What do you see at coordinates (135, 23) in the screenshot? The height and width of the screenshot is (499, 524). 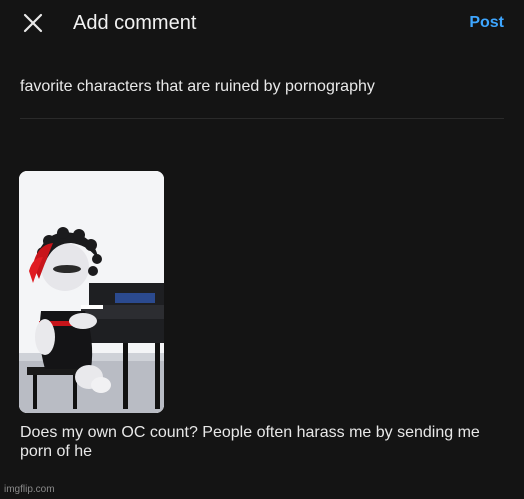 I see `page-title: Add comment` at bounding box center [135, 23].